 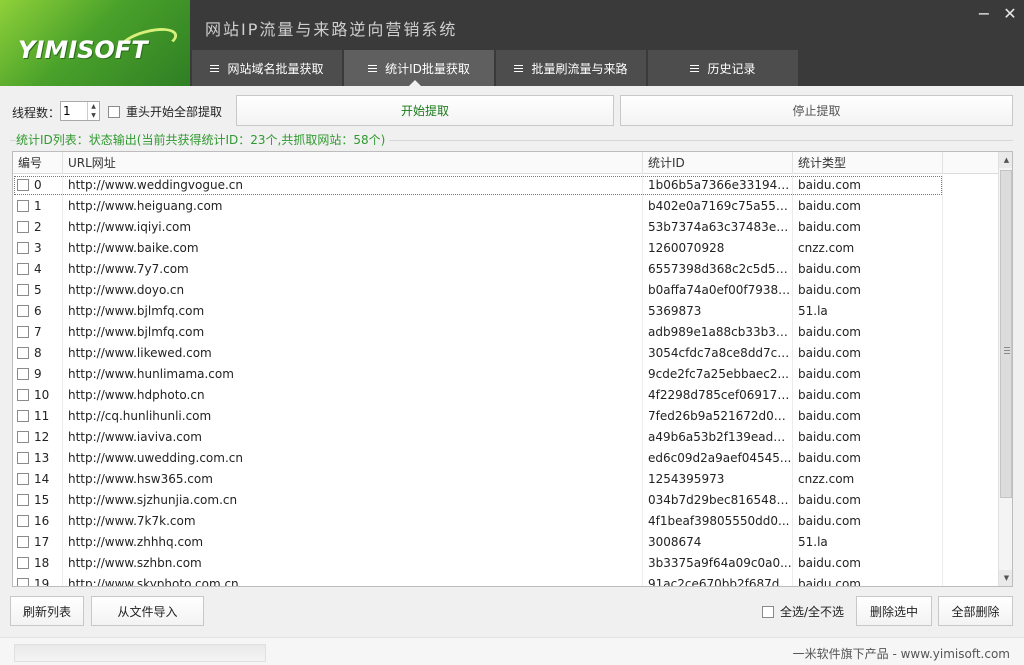 What do you see at coordinates (353, 580) in the screenshot?
I see `row-url: http://www.skyphoto.com.cn` at bounding box center [353, 580].